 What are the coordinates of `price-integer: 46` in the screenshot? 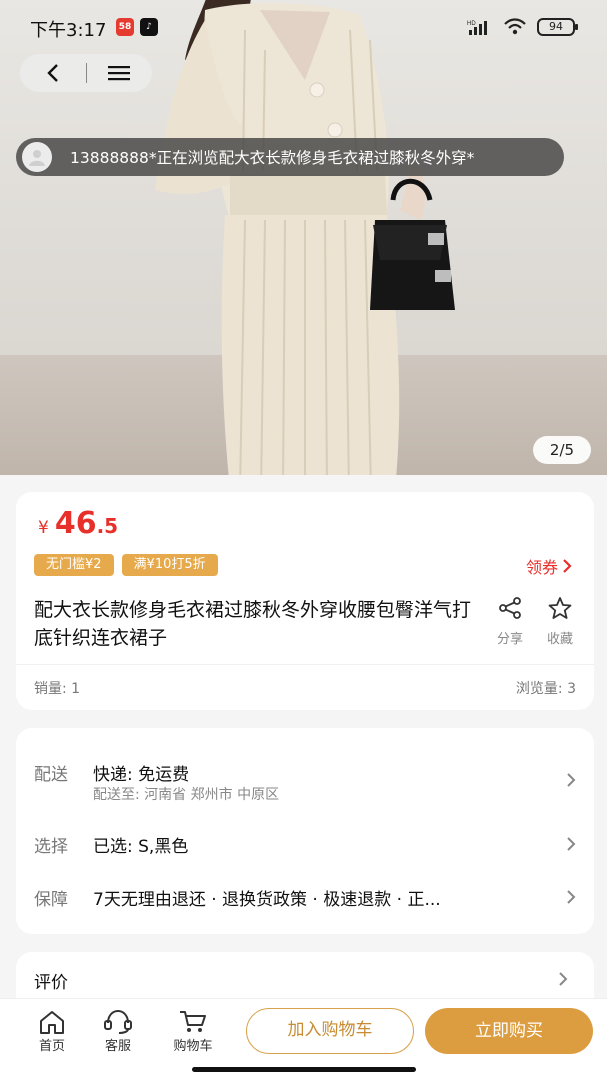 It's located at (75, 523).